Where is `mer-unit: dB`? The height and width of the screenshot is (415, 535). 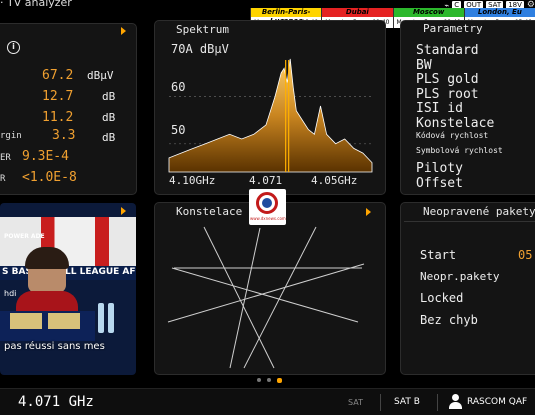 mer-unit: dB is located at coordinates (109, 117).